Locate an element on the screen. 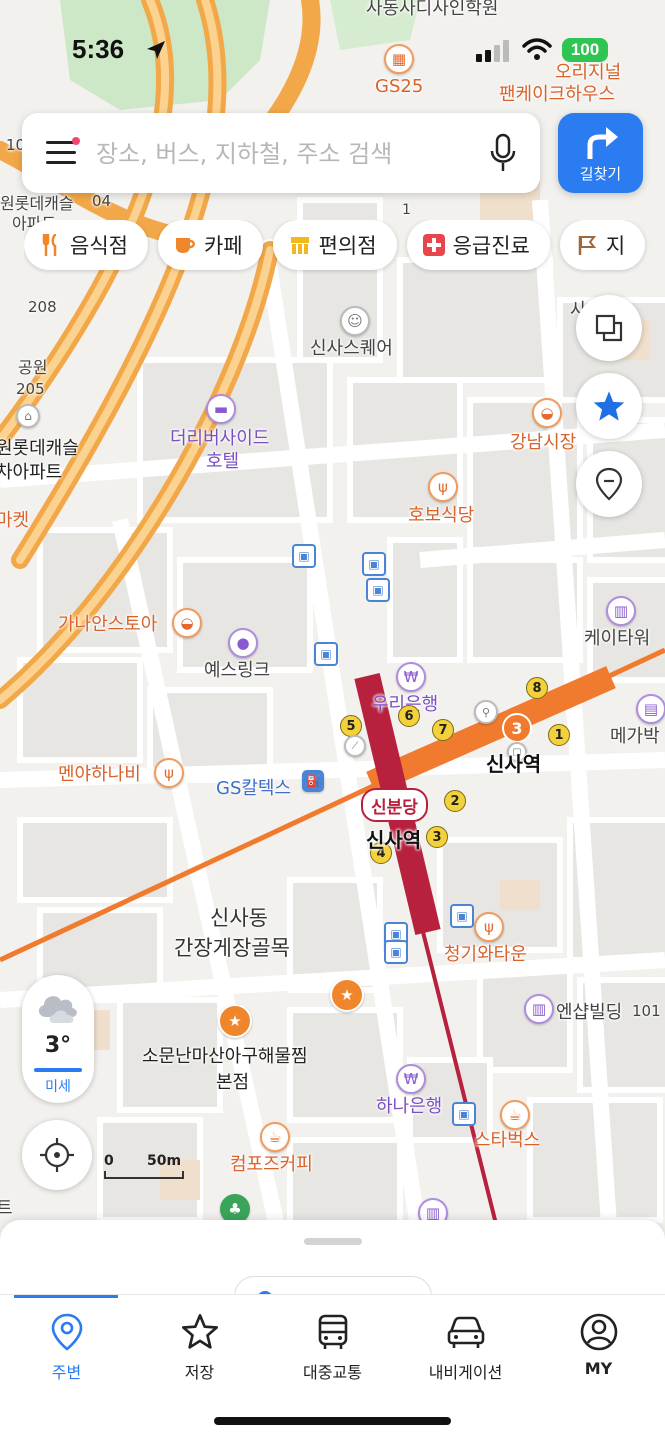  air-quality-label: 미세 is located at coordinates (58, 1087).